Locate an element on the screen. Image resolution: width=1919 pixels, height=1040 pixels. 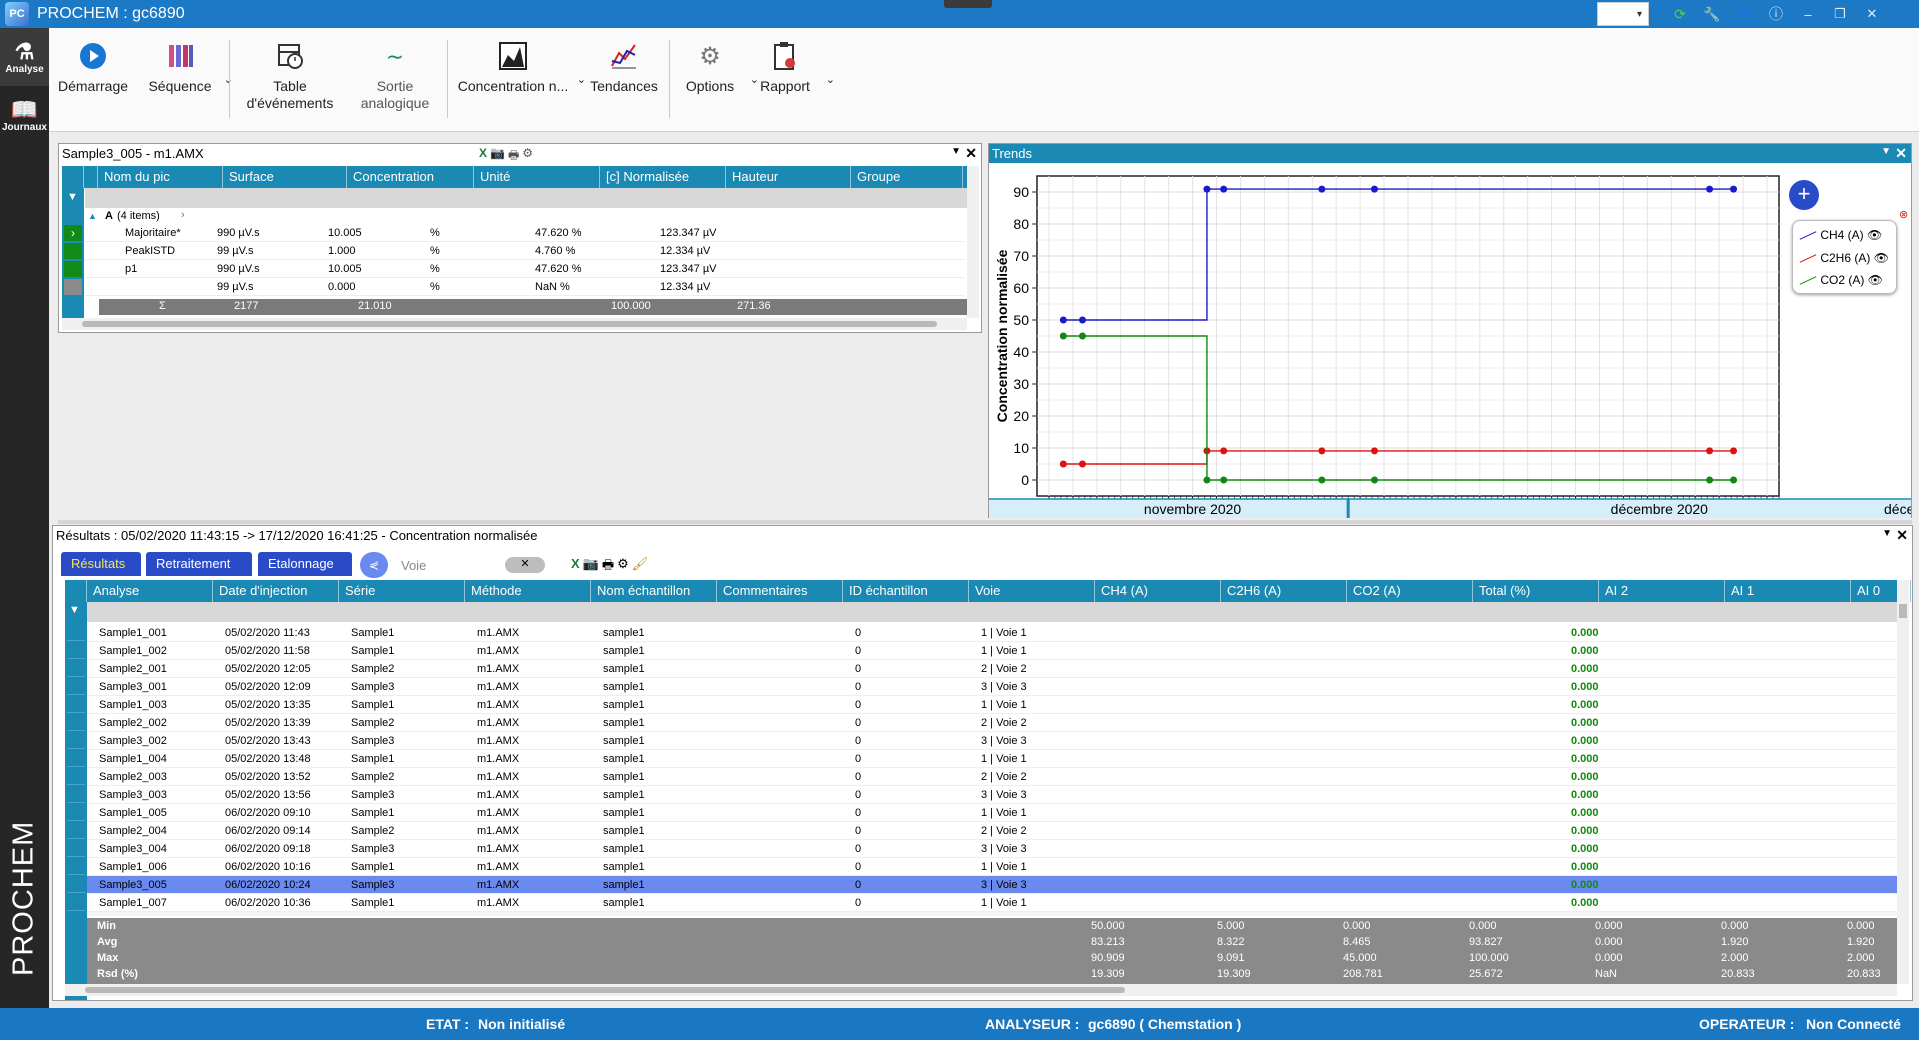
rapport-button: Rapport ⌄ is located at coordinates (792, 78).